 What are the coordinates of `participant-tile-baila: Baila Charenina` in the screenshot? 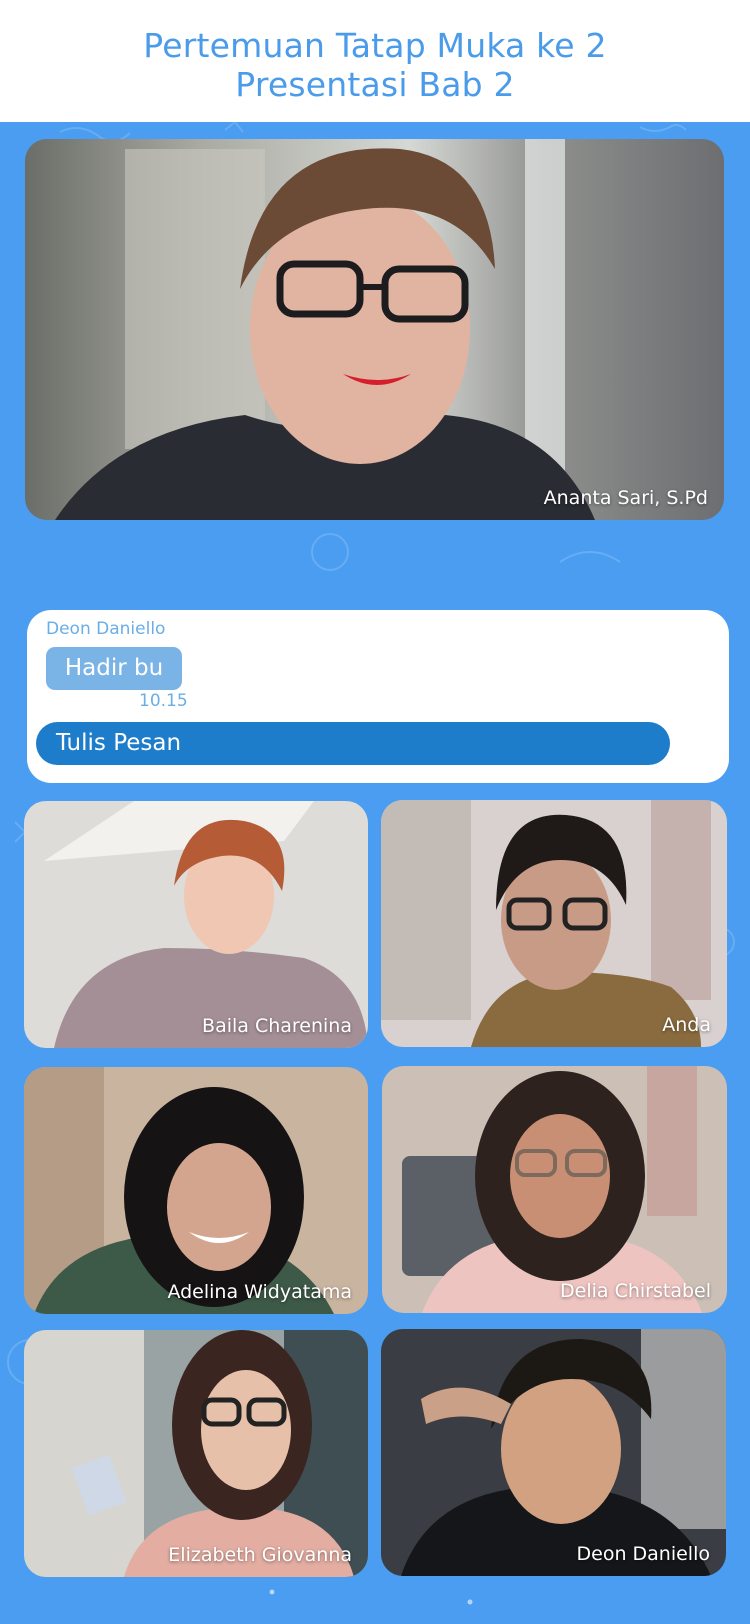 It's located at (196, 924).